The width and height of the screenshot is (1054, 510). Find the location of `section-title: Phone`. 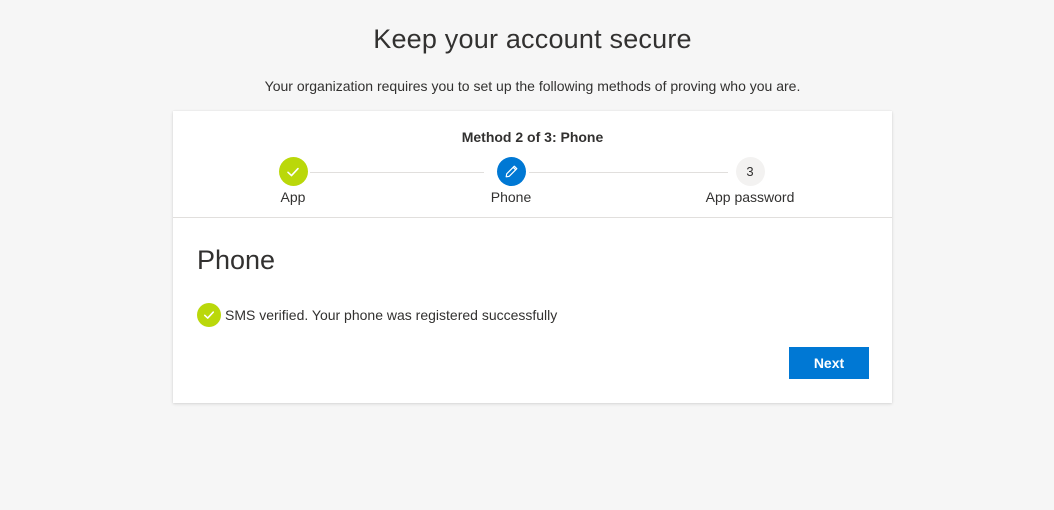

section-title: Phone is located at coordinates (236, 260).